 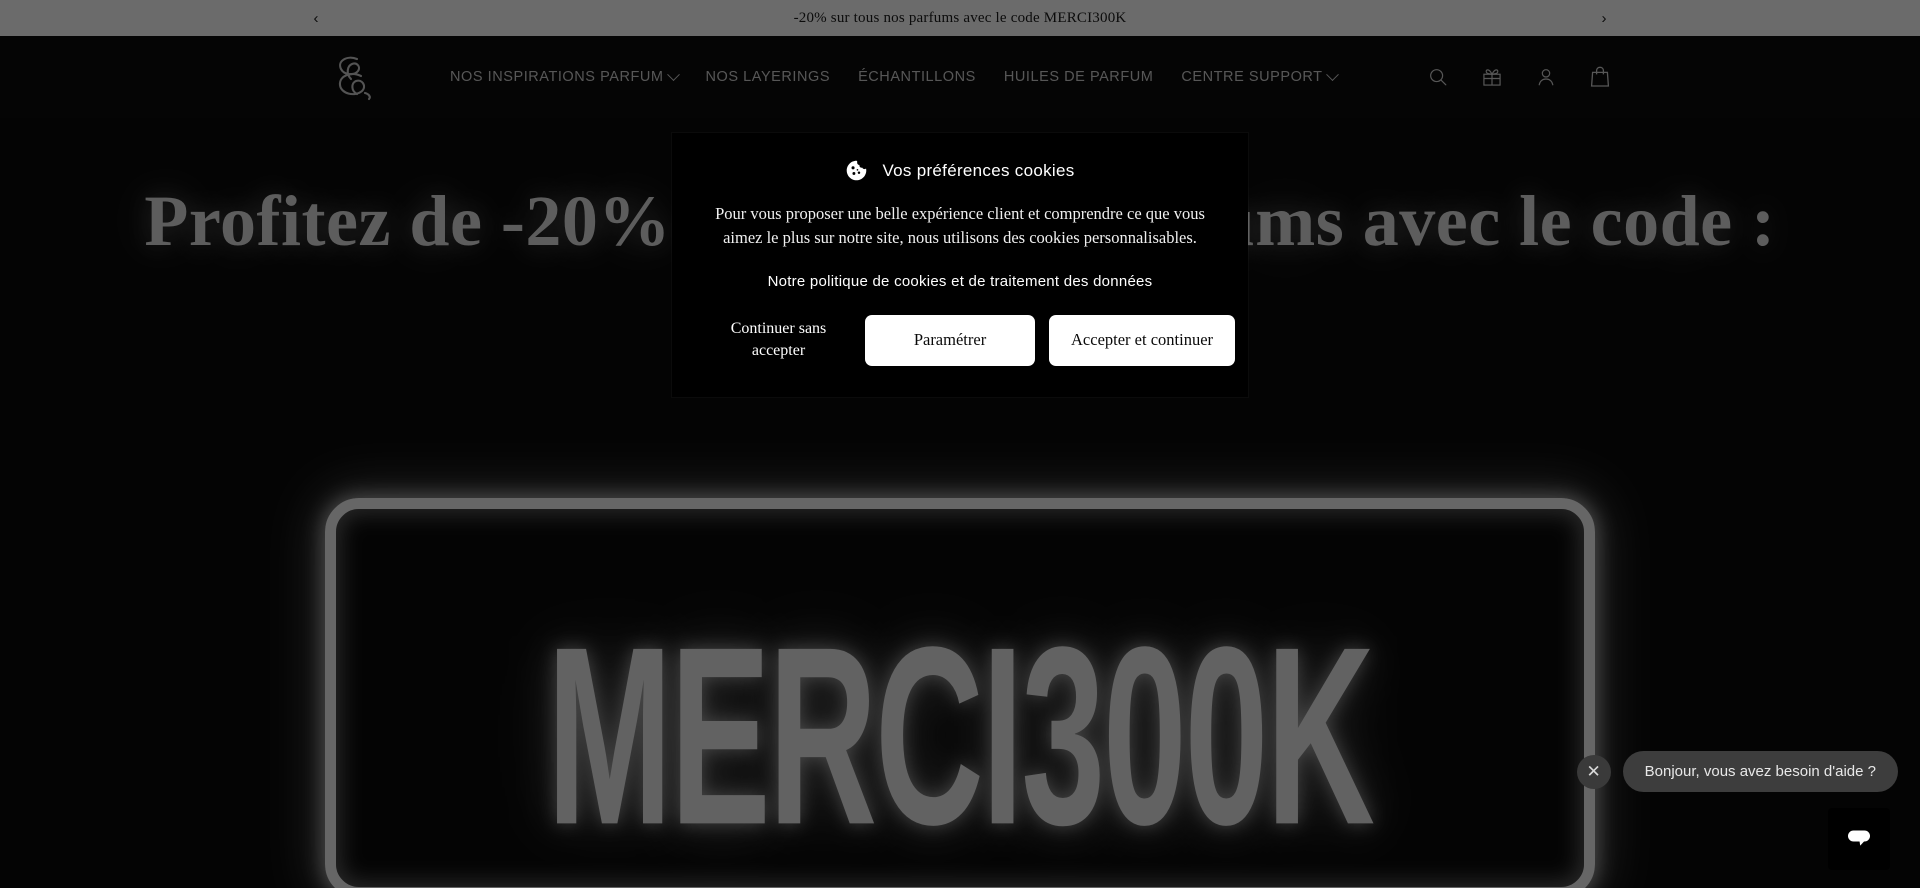 What do you see at coordinates (978, 170) in the screenshot?
I see `cookie-dialog-title: Vos préférences cookies` at bounding box center [978, 170].